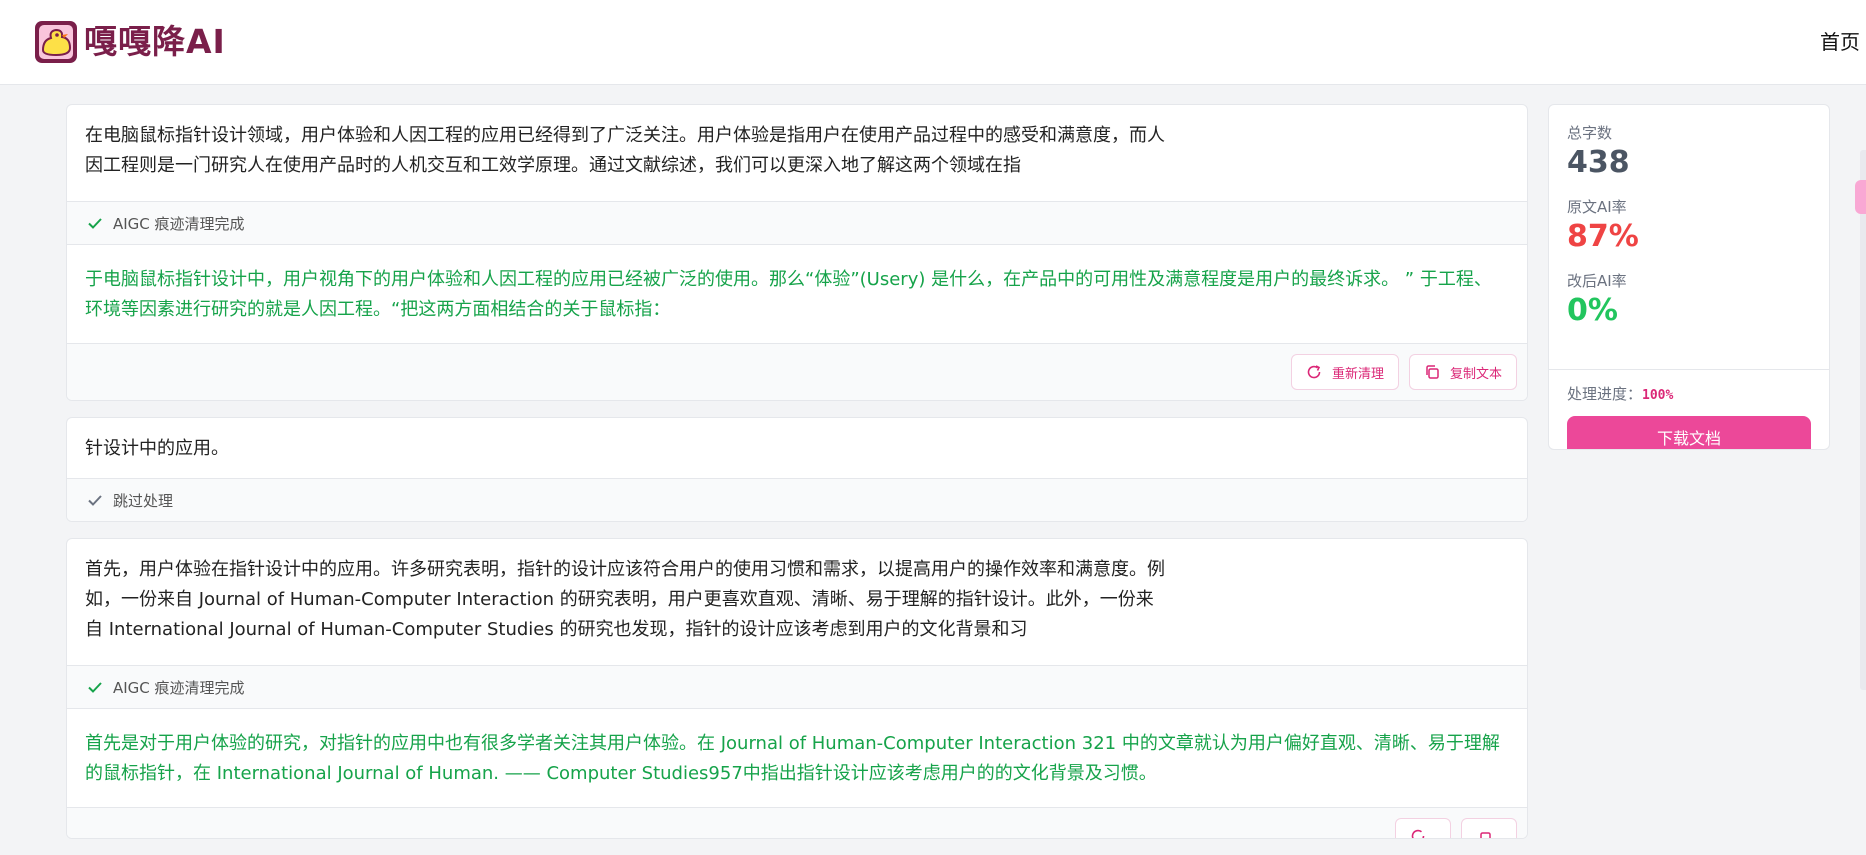 This screenshot has width=1866, height=855. What do you see at coordinates (1689, 432) in the screenshot?
I see `download-button: 下载文档` at bounding box center [1689, 432].